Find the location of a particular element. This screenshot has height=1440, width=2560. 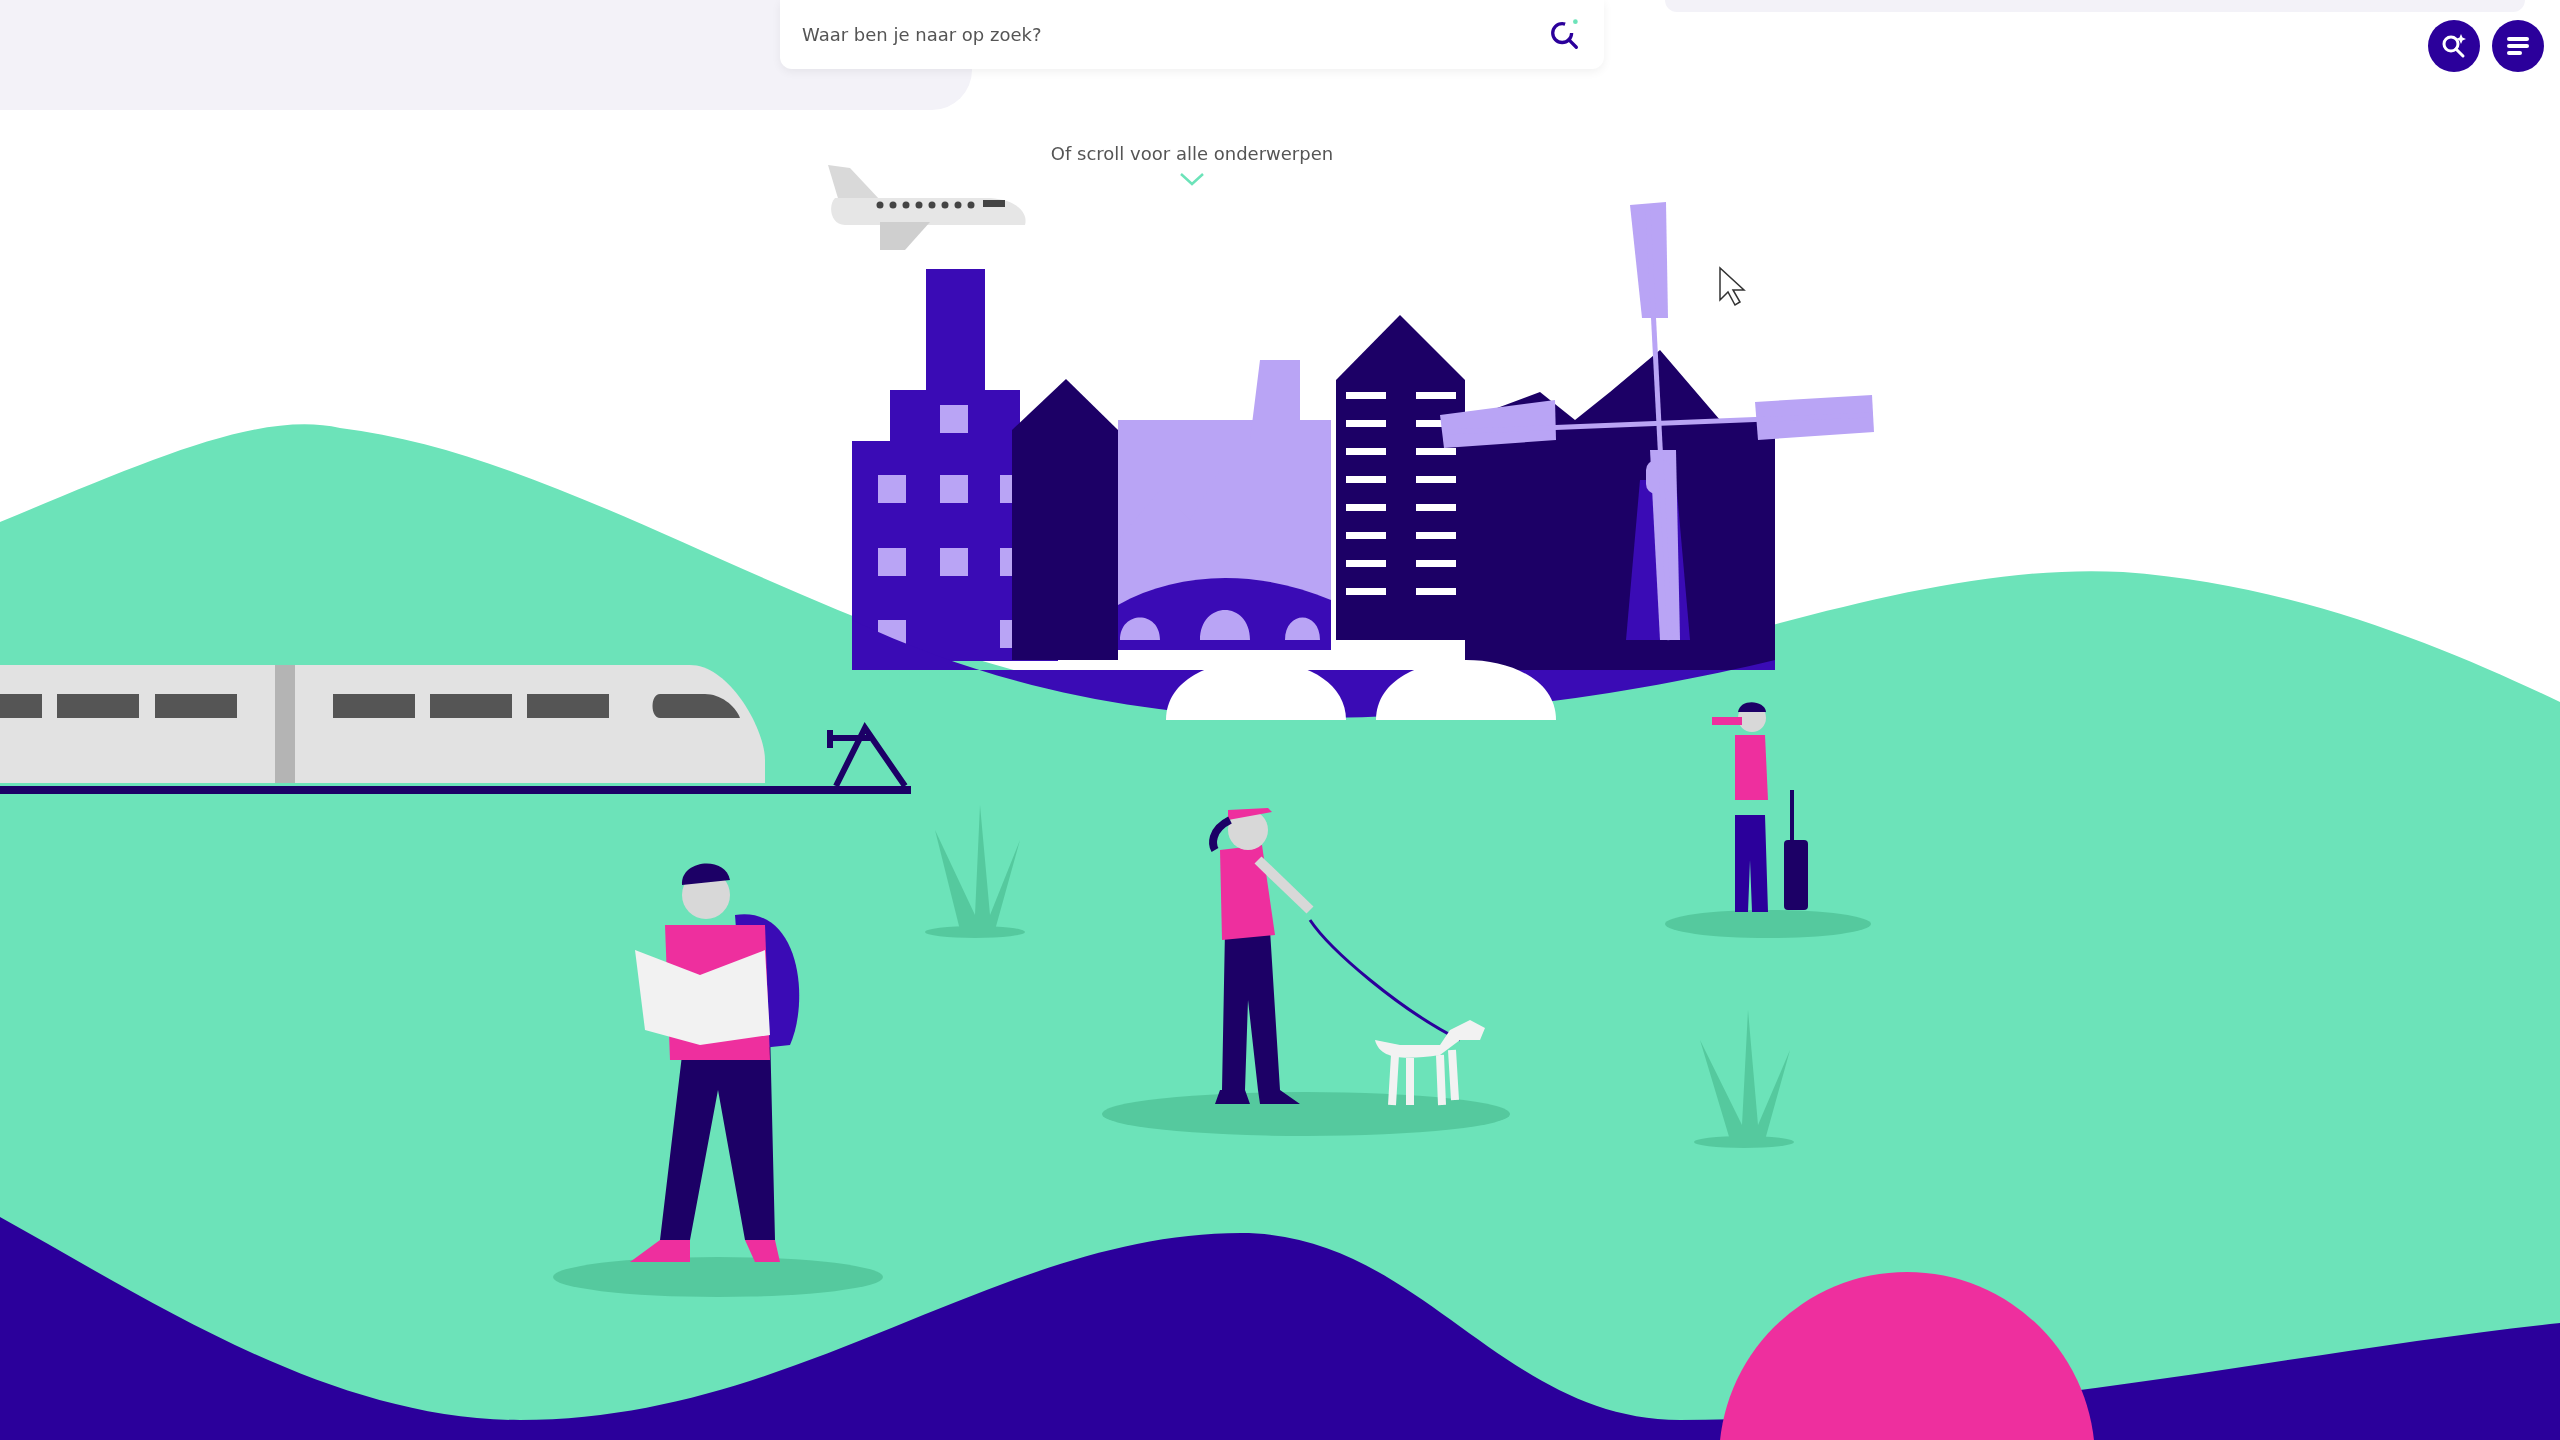

search-button is located at coordinates (2454, 46).